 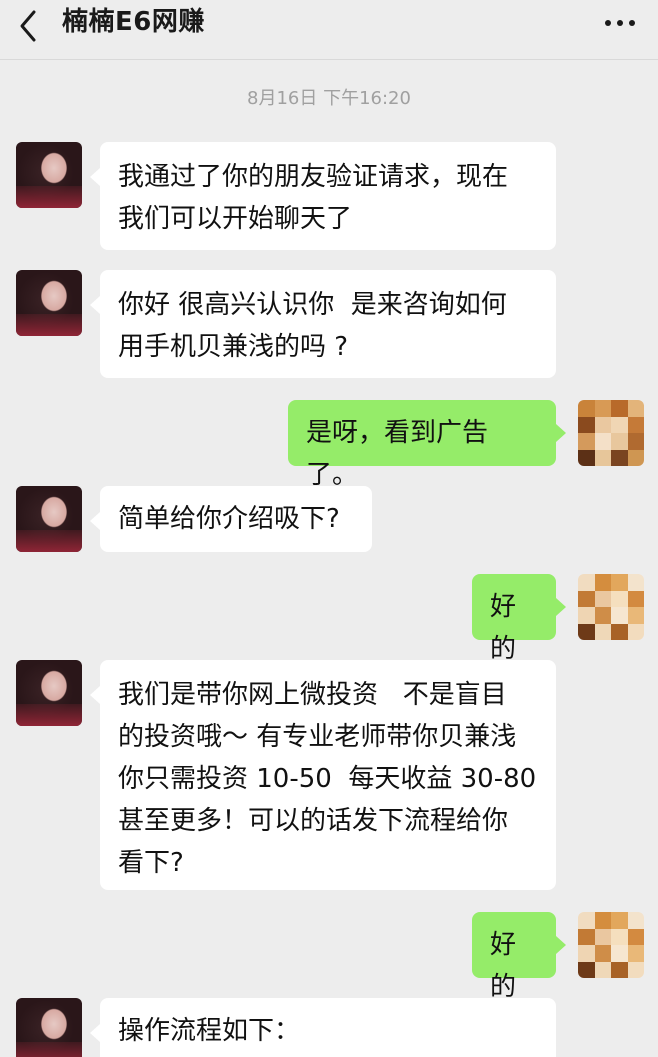 I want to click on more-dots-icon, so click(x=620, y=23).